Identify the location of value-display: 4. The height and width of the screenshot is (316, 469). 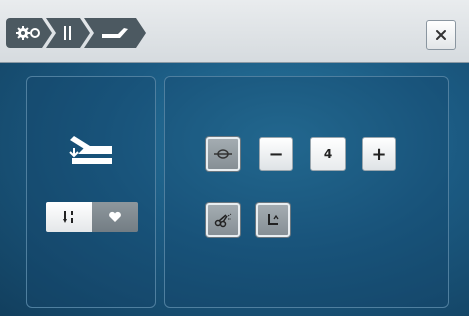
(328, 154).